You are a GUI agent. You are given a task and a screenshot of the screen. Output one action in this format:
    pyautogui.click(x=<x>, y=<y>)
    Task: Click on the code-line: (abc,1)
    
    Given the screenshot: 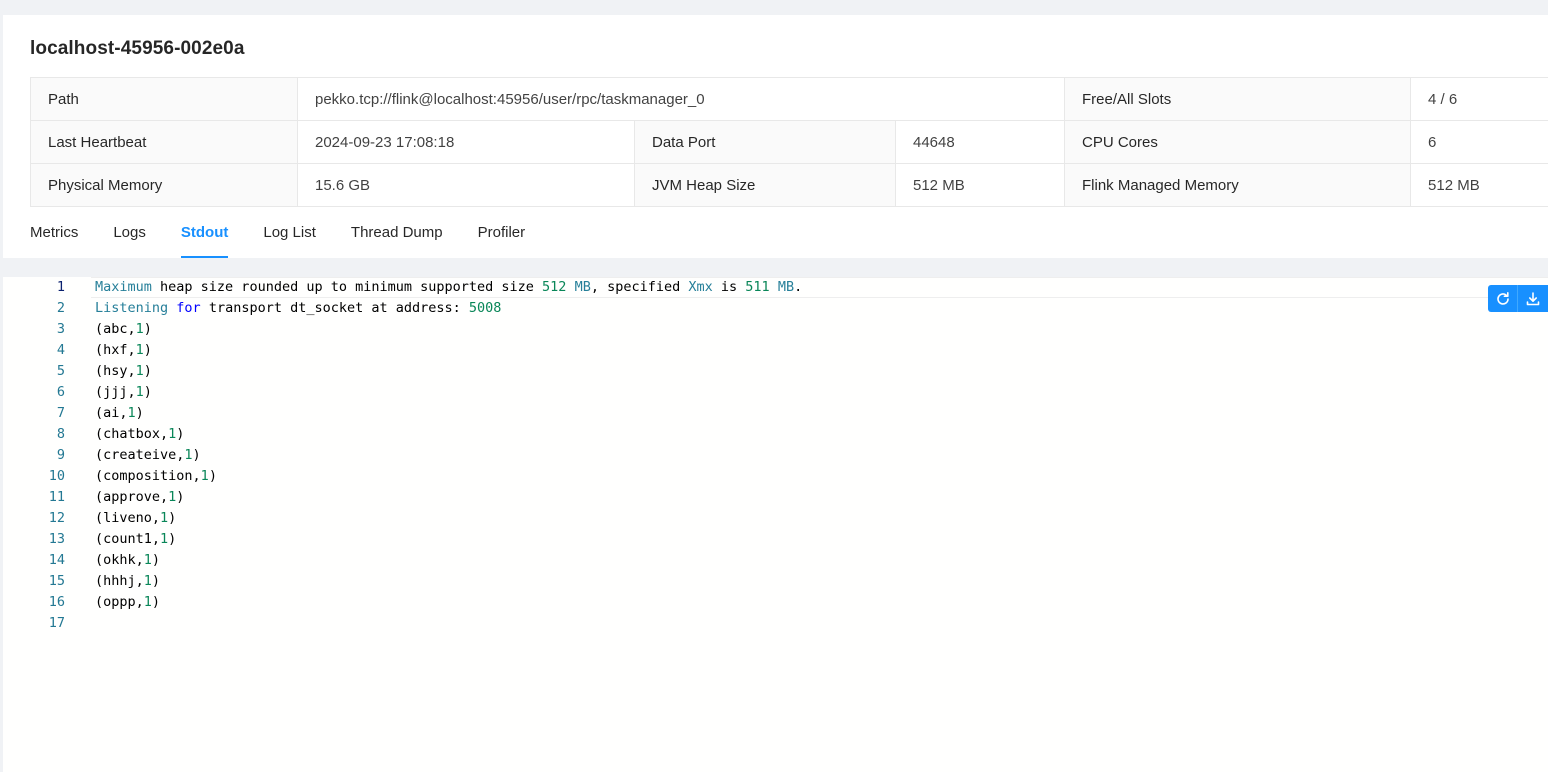 What is the action you would take?
    pyautogui.click(x=448, y=329)
    